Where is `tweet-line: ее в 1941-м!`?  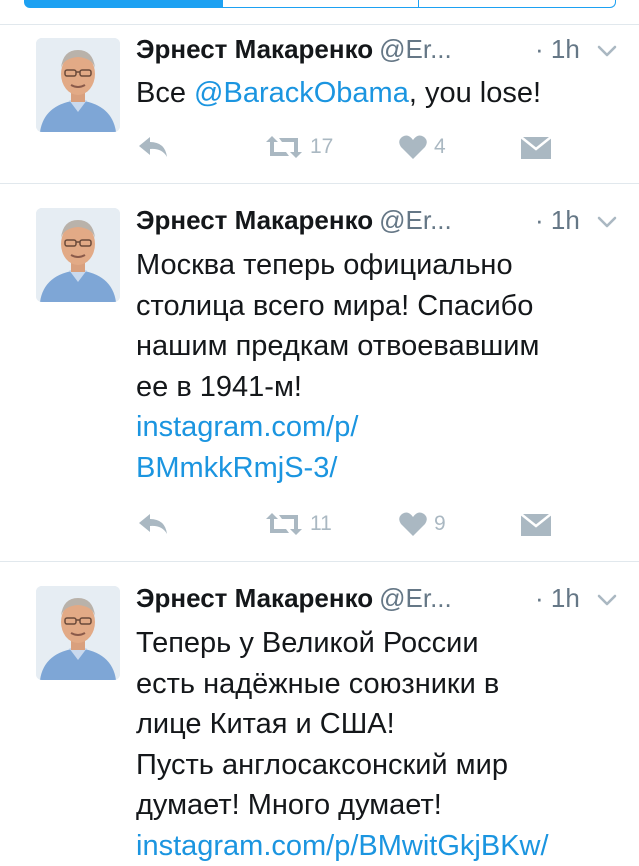 tweet-line: ее в 1941-м! is located at coordinates (381, 387).